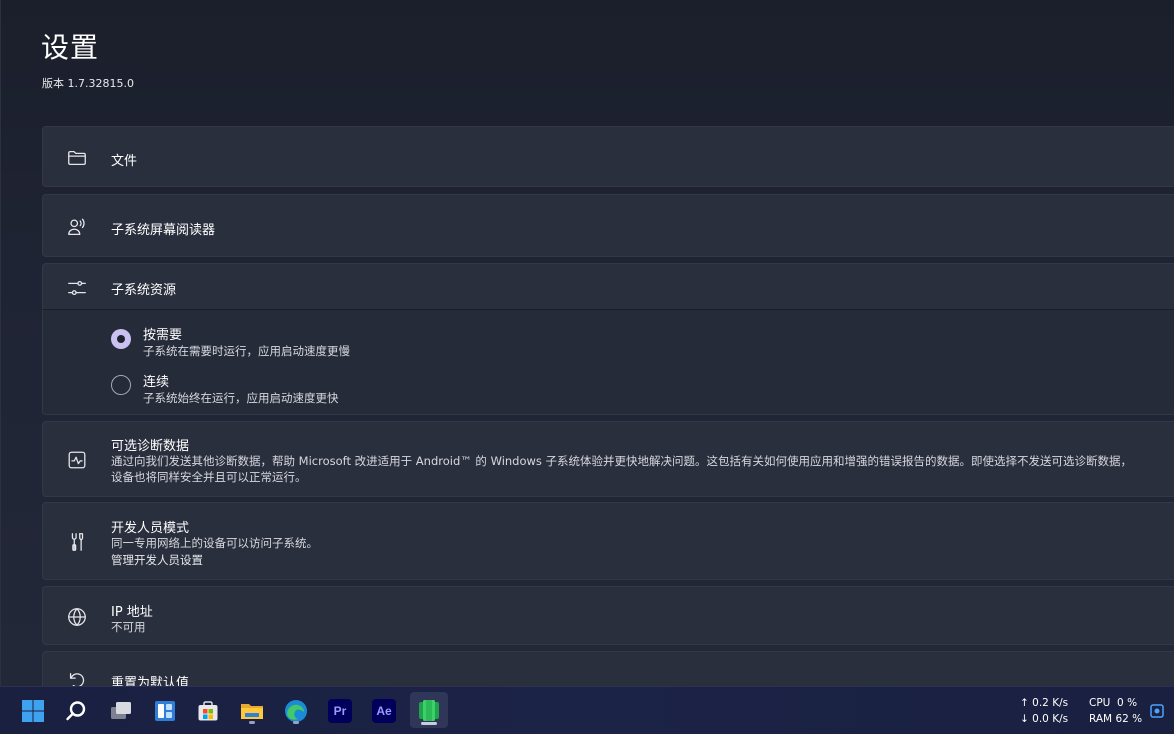 Image resolution: width=1174 pixels, height=734 pixels. What do you see at coordinates (429, 723) in the screenshot?
I see `wsa-settings-indicator` at bounding box center [429, 723].